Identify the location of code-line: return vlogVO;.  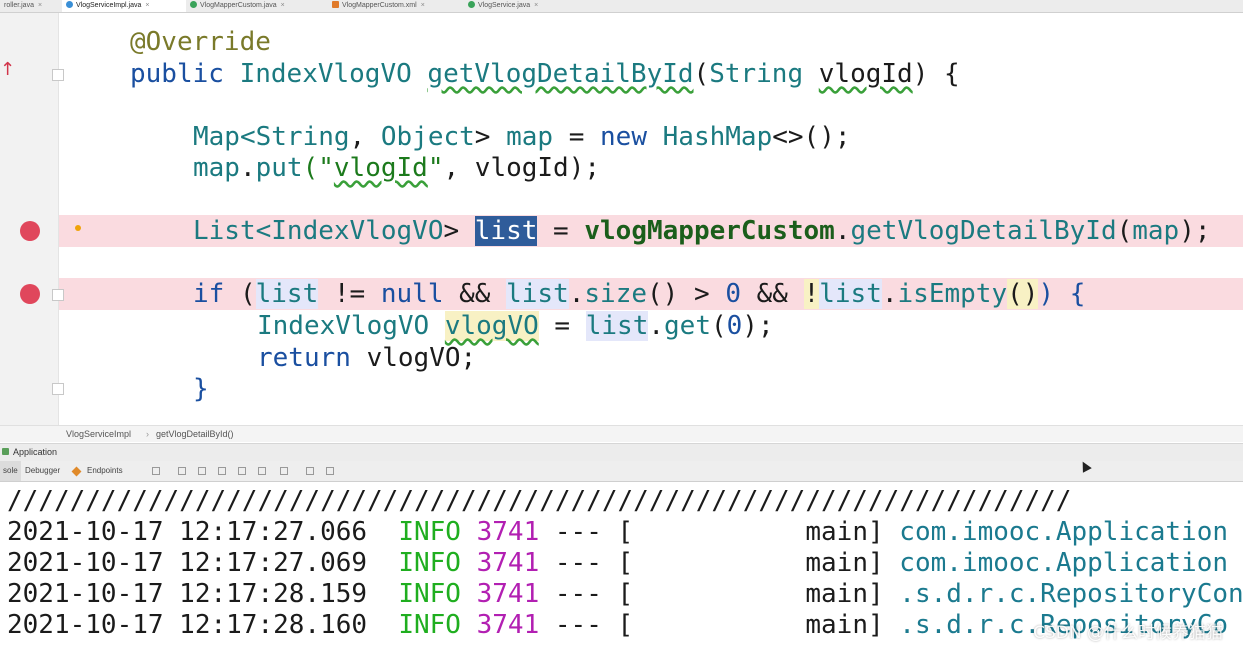
(366, 358).